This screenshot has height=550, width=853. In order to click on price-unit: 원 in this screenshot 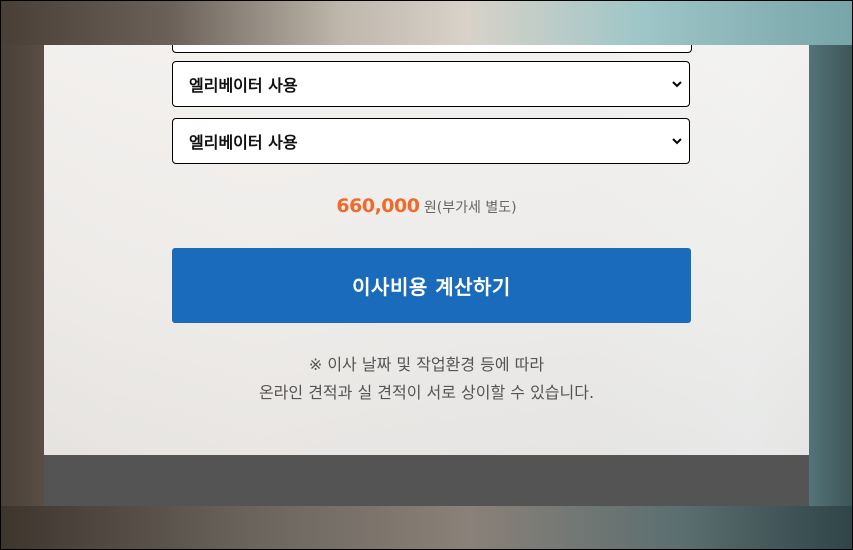, I will do `click(430, 208)`.